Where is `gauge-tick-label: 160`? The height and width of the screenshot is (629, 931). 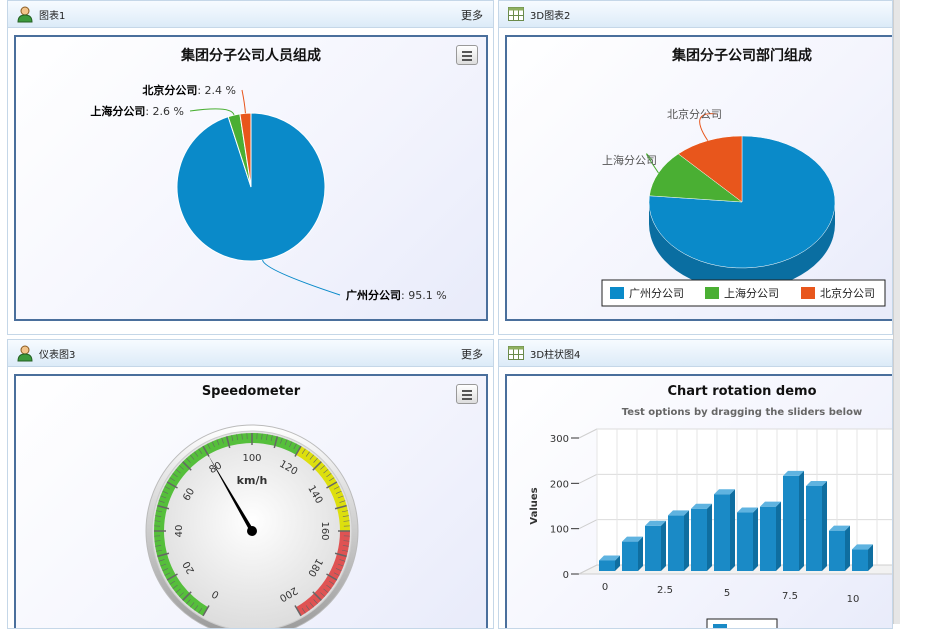
gauge-tick-label: 160 is located at coordinates (324, 530).